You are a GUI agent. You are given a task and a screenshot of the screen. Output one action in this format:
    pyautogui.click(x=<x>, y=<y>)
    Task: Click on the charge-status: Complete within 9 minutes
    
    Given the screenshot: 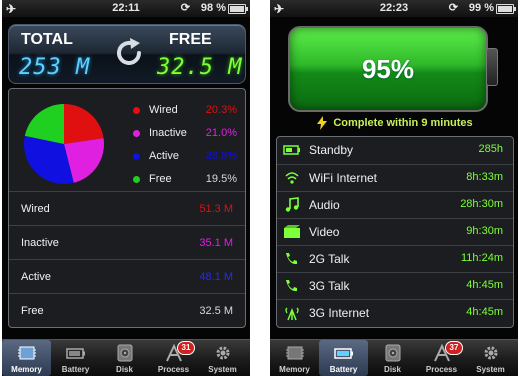 What is the action you would take?
    pyautogui.click(x=394, y=124)
    